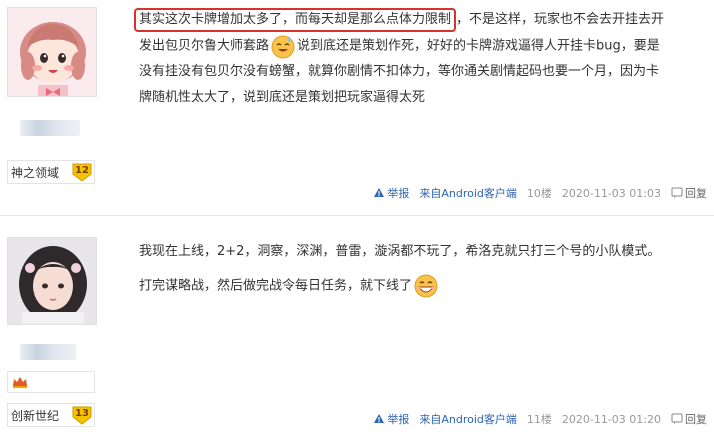 This screenshot has height=442, width=714. What do you see at coordinates (283, 46) in the screenshot?
I see `sweat-smile-emoji-icon` at bounding box center [283, 46].